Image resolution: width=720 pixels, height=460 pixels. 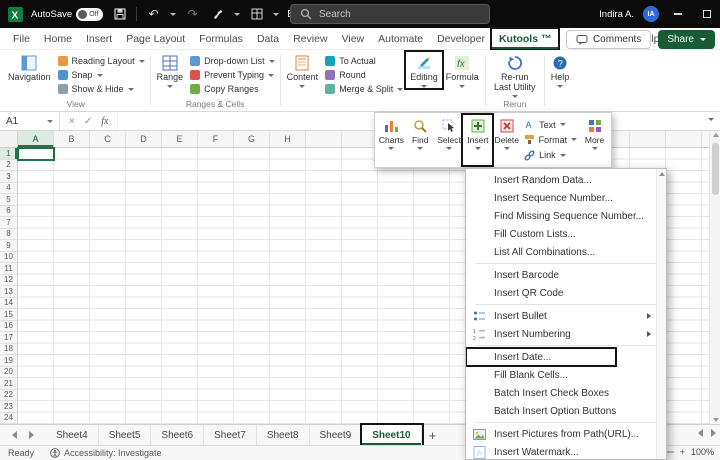 What do you see at coordinates (216, 139) in the screenshot?
I see `column-header-f: F` at bounding box center [216, 139].